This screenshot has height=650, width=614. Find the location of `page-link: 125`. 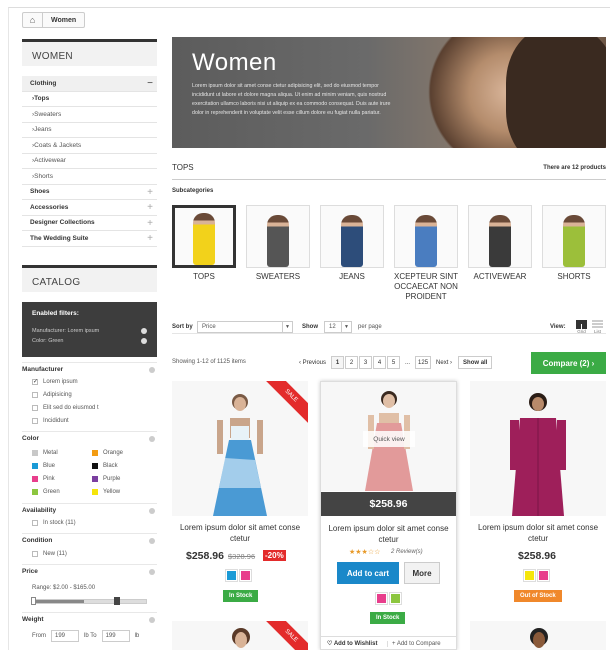

page-link: 125 is located at coordinates (423, 362).